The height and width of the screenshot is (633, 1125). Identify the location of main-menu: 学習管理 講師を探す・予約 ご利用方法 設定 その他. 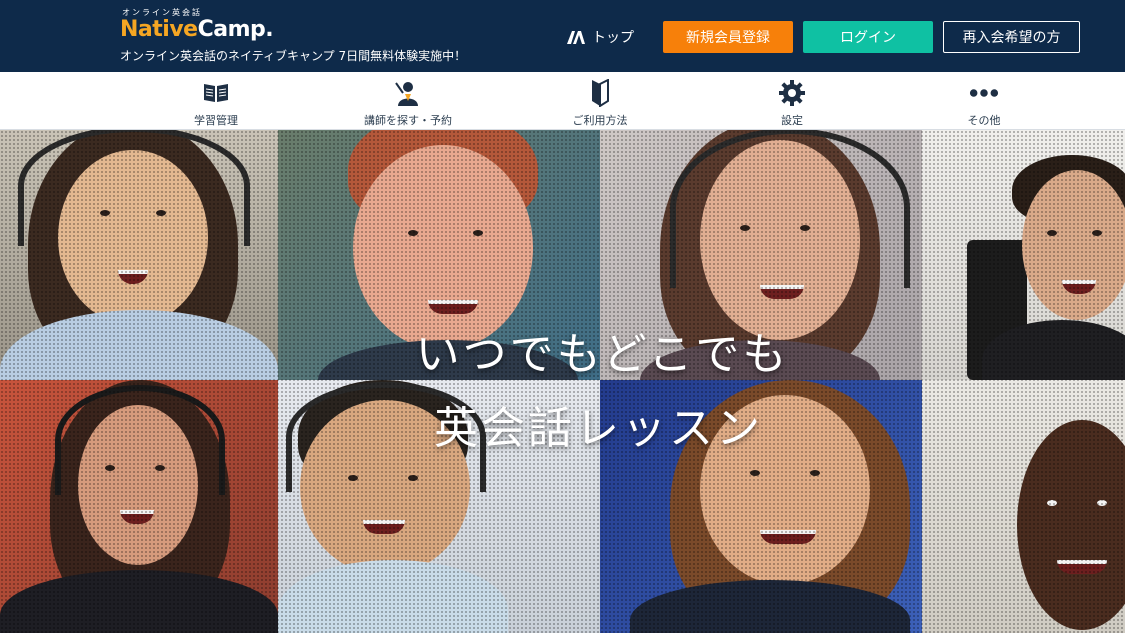
(562, 101).